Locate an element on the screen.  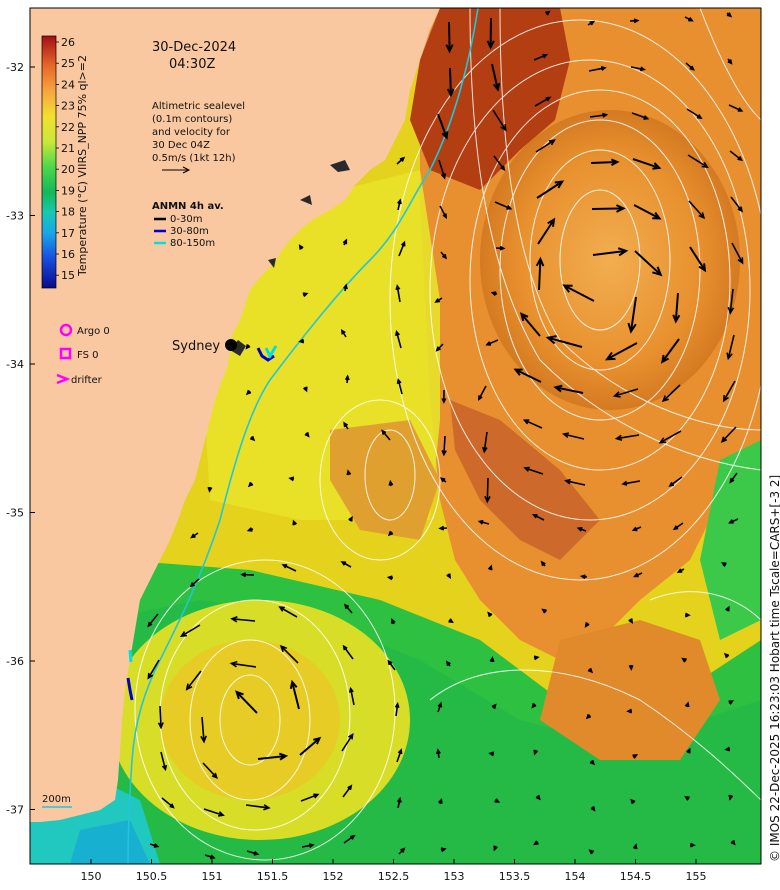
colorbar-tick-label: 16 is located at coordinates (68, 254).